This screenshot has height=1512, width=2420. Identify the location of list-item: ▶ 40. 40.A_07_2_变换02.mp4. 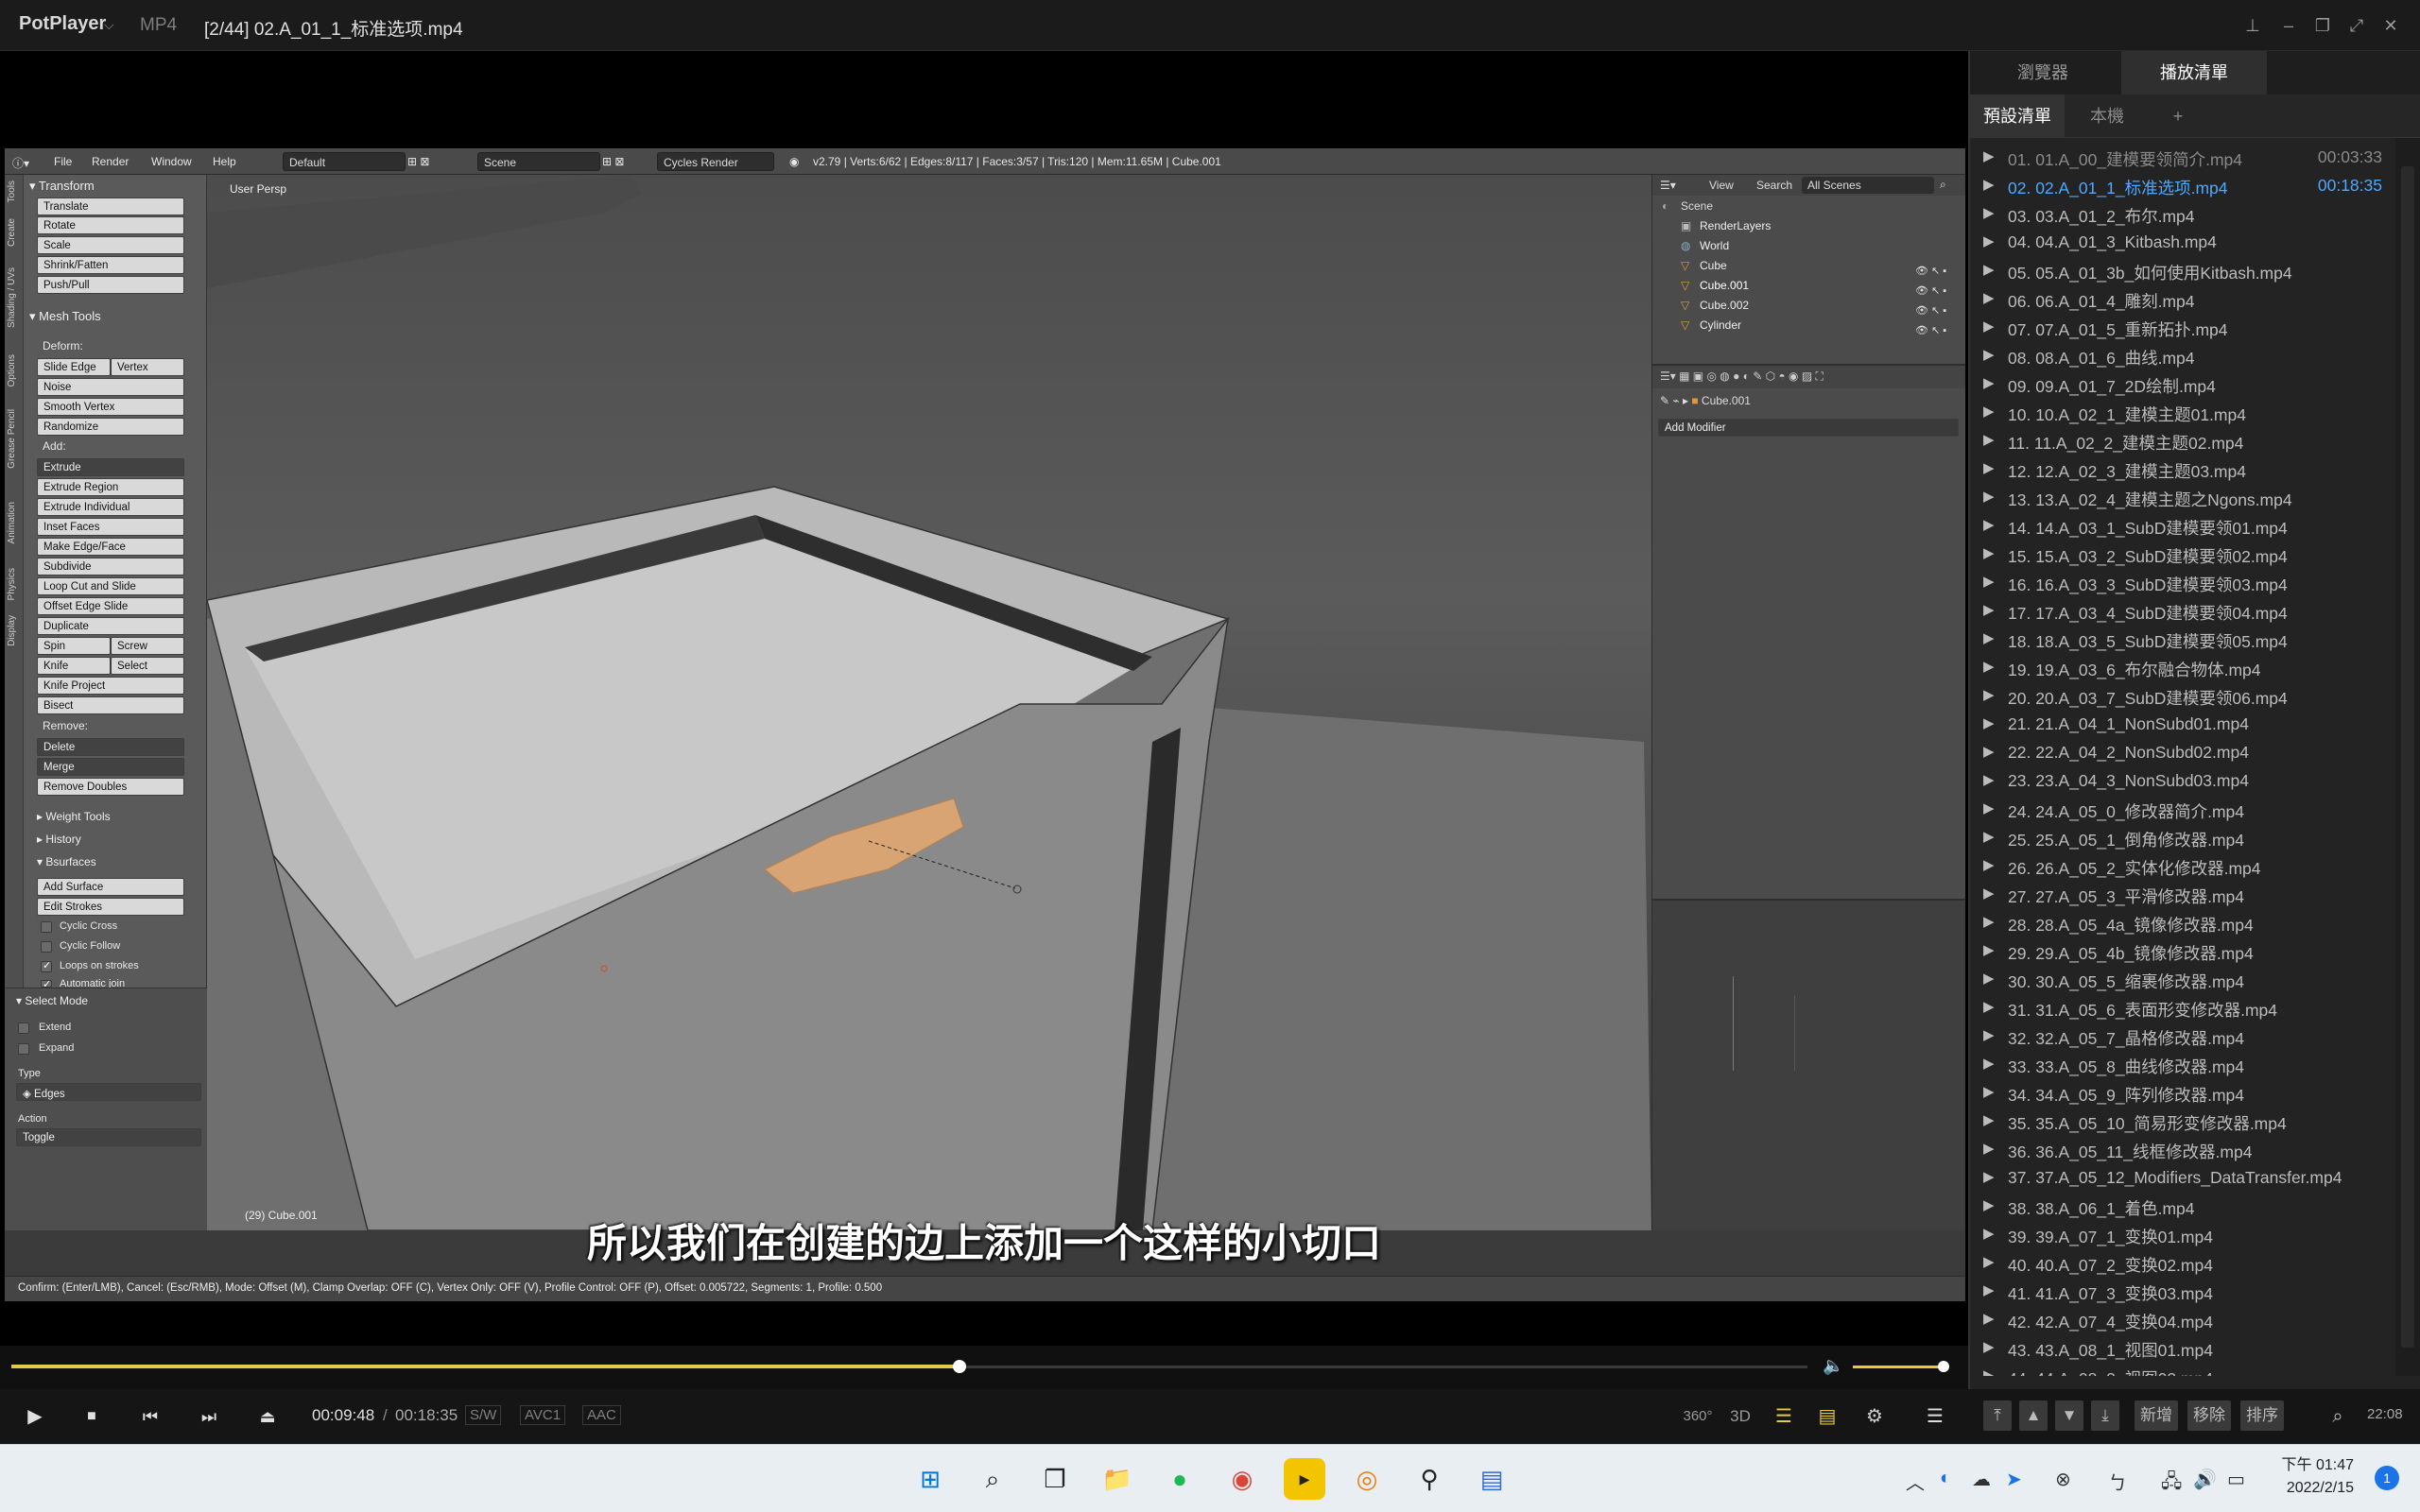
(2181, 1263).